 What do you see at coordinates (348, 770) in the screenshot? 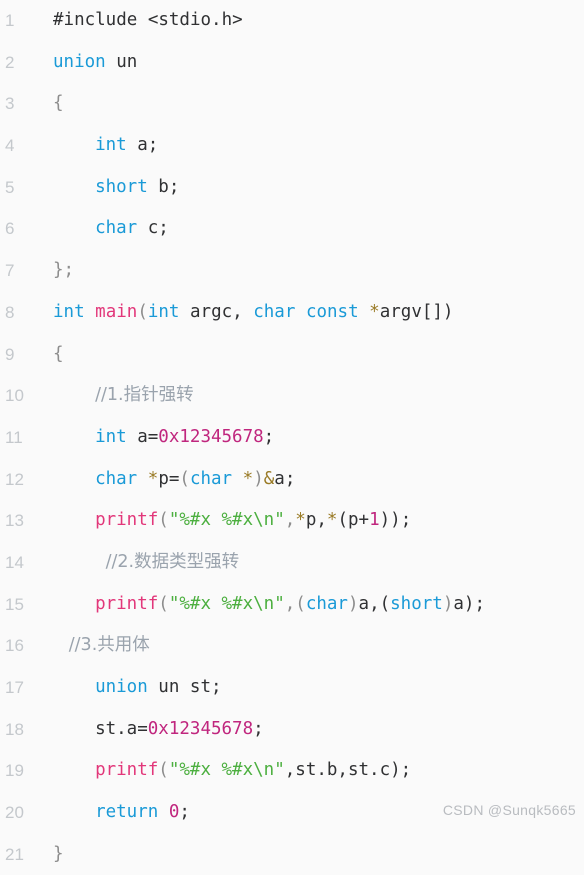
I see `token-plain: ,st.b,st.c);` at bounding box center [348, 770].